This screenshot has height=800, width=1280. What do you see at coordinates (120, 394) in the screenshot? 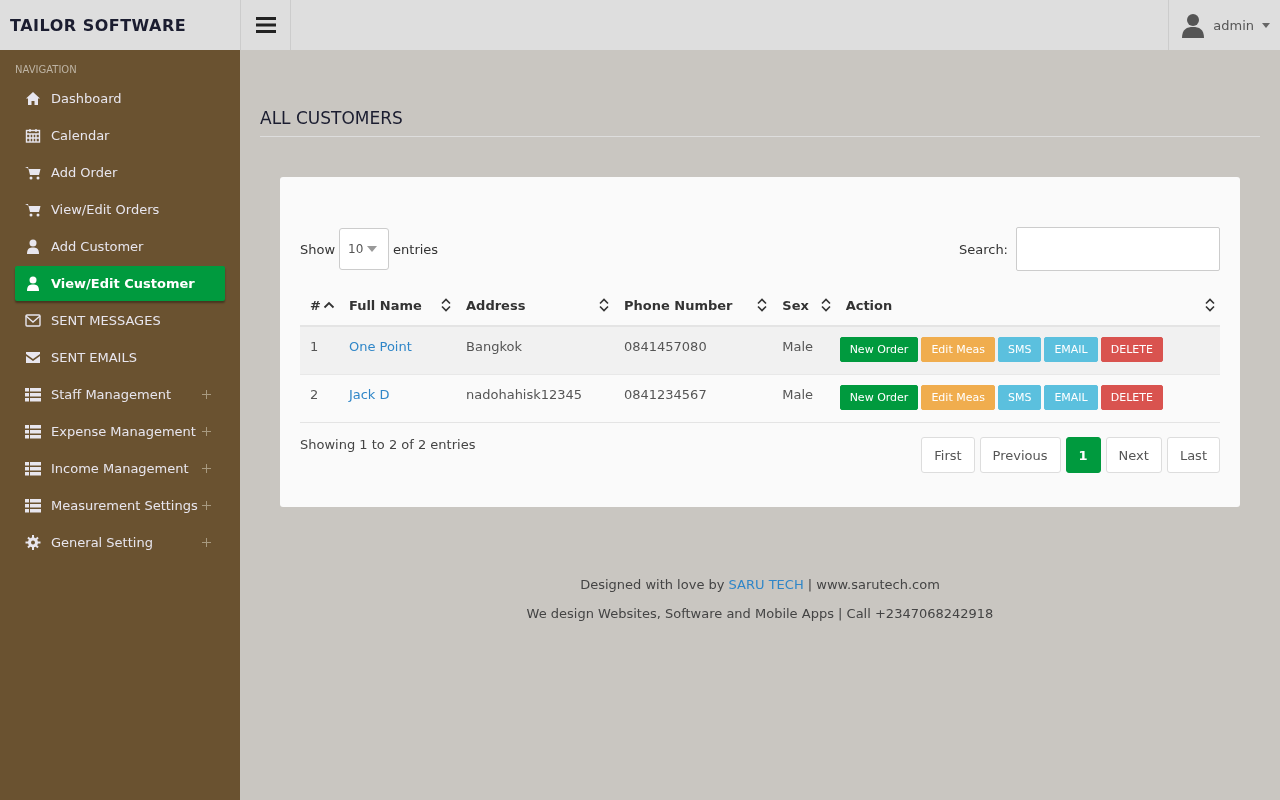
I see `sidebar-item: Staff Management` at bounding box center [120, 394].